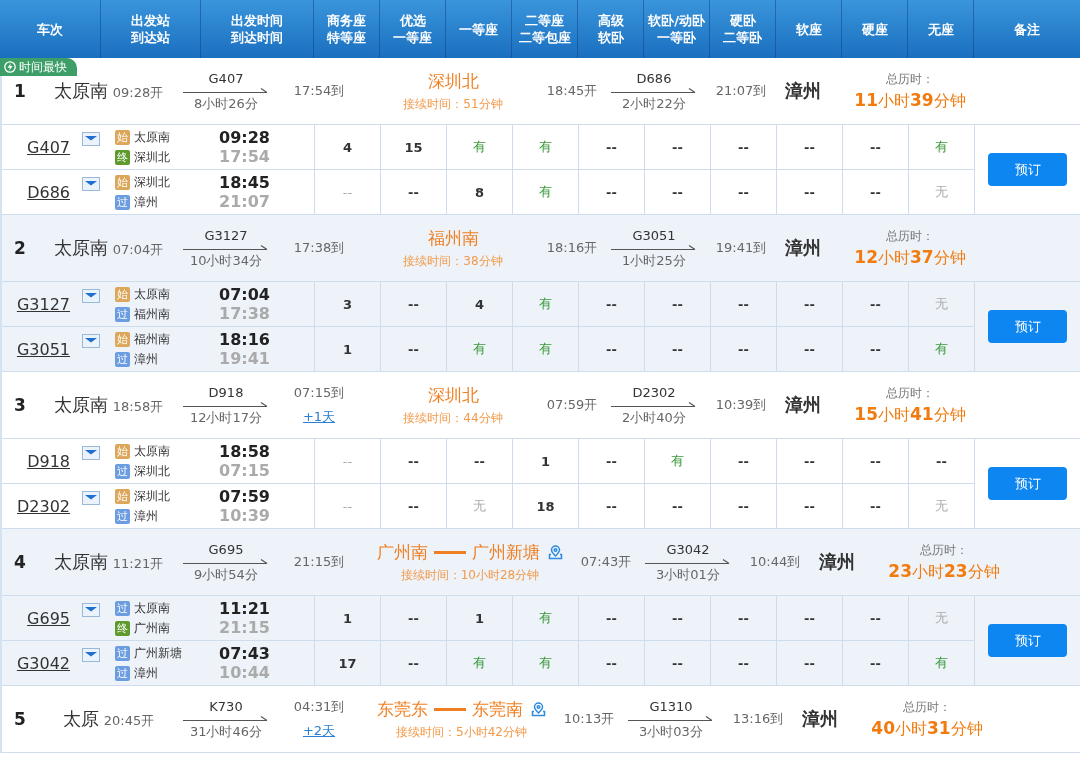 This screenshot has height=758, width=1080. Describe the element at coordinates (244, 496) in the screenshot. I see `departure-time: 07:59` at that location.